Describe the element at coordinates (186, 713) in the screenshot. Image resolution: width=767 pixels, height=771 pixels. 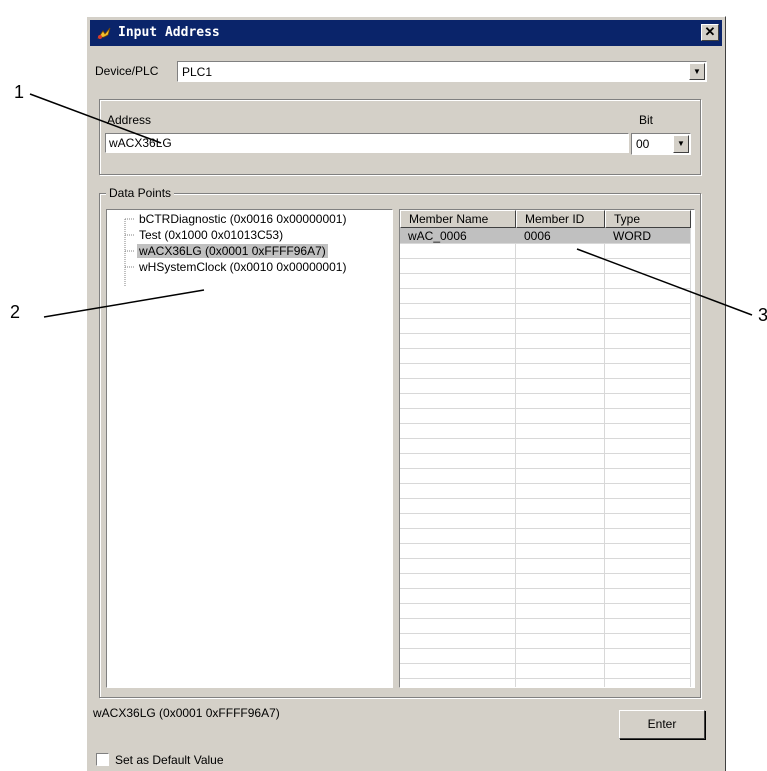
I see `status-text: wACX36LG (0x0001 0xFFFF96A7)` at that location.